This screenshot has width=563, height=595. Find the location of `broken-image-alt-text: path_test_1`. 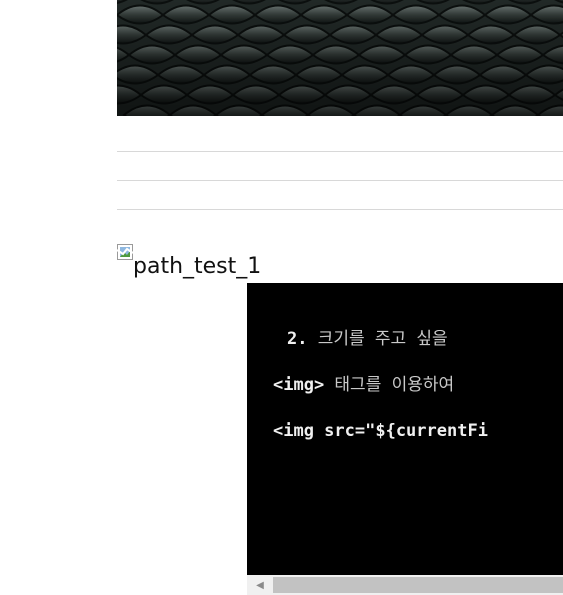

broken-image-alt-text: path_test_1 is located at coordinates (197, 266).